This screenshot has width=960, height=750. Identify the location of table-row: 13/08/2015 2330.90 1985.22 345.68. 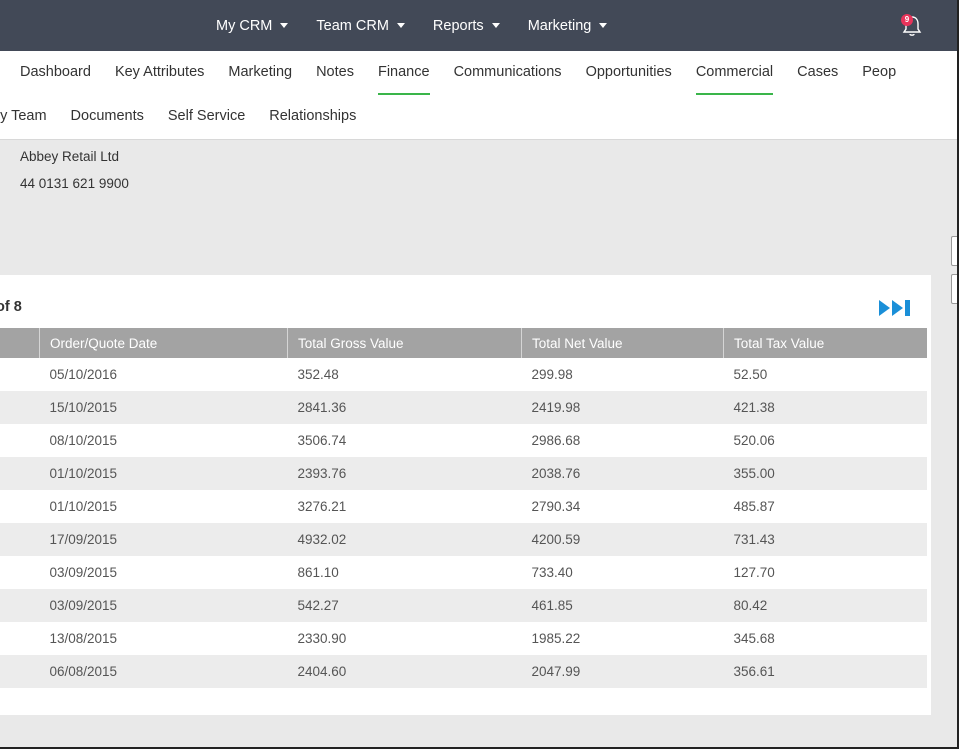
(463, 638).